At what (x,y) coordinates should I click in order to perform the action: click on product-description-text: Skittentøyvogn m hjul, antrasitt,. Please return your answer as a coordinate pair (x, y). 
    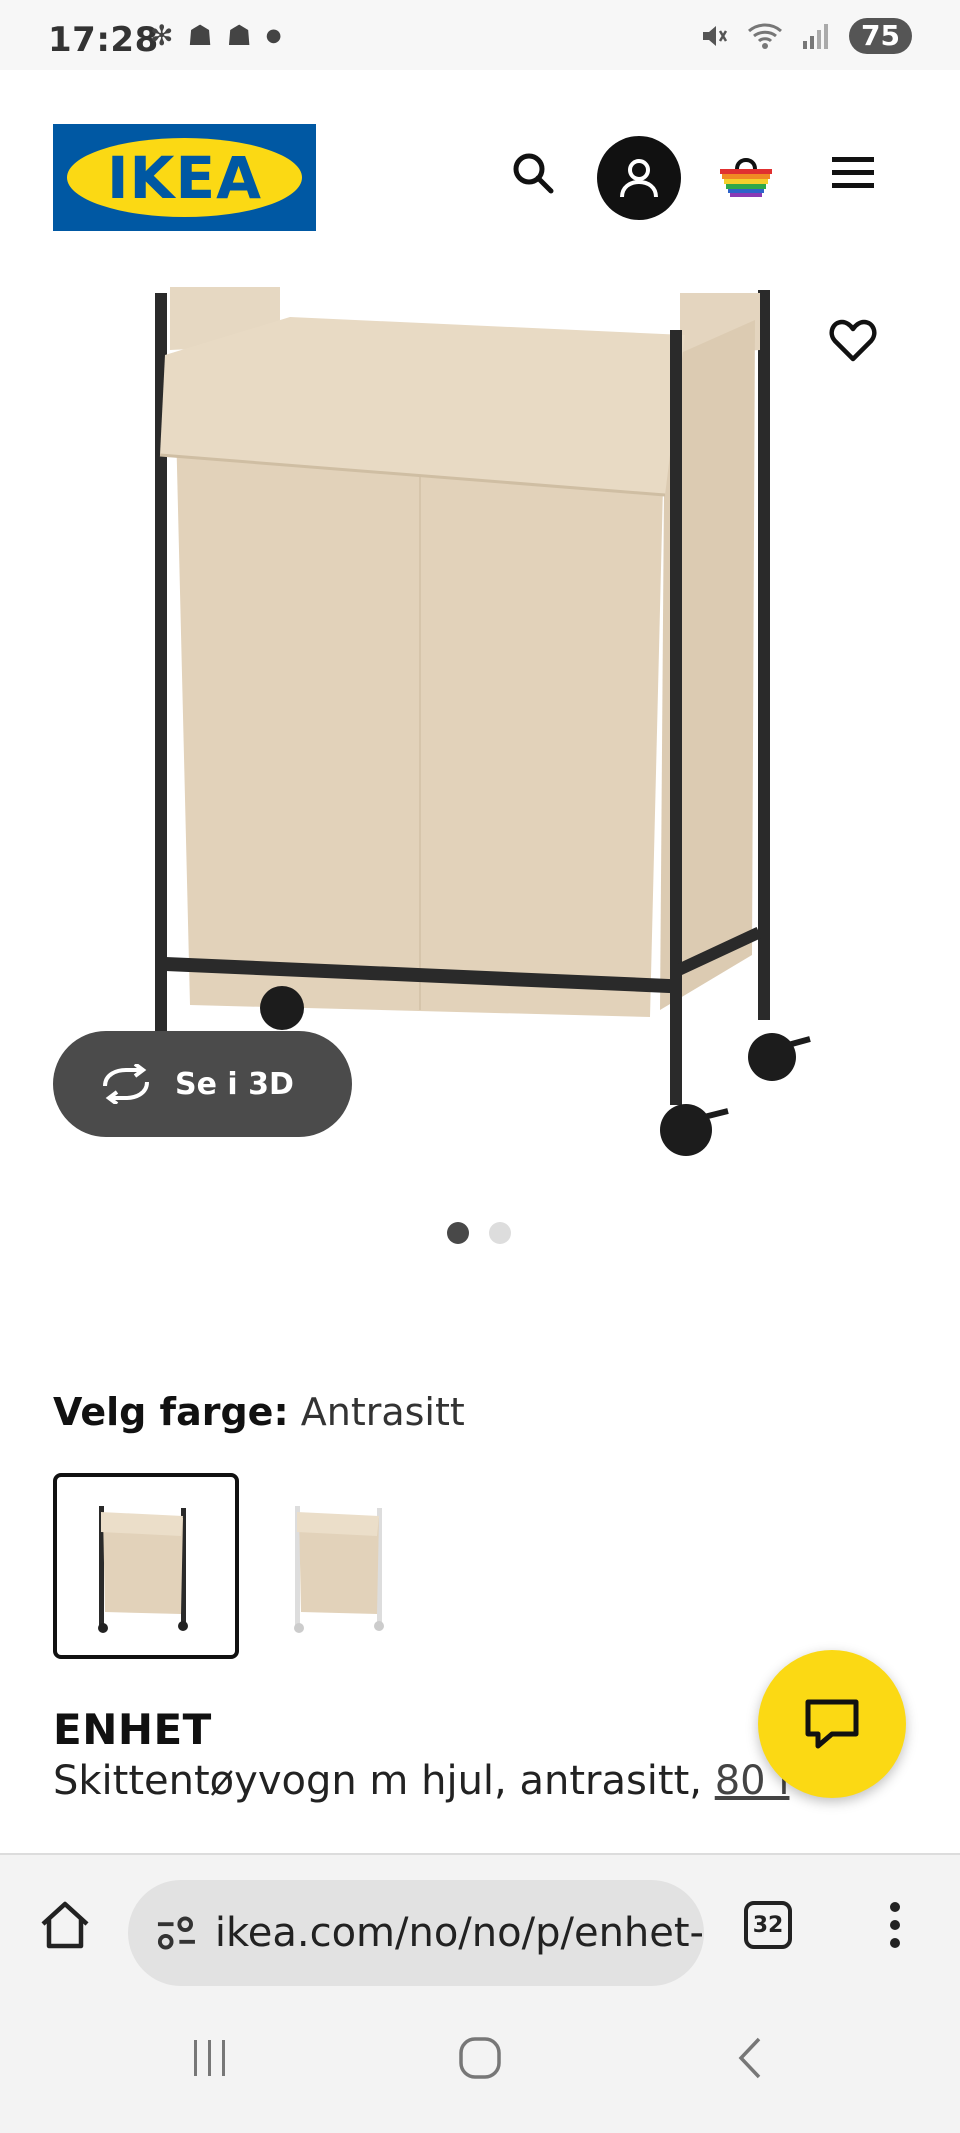
    Looking at the image, I should click on (378, 1781).